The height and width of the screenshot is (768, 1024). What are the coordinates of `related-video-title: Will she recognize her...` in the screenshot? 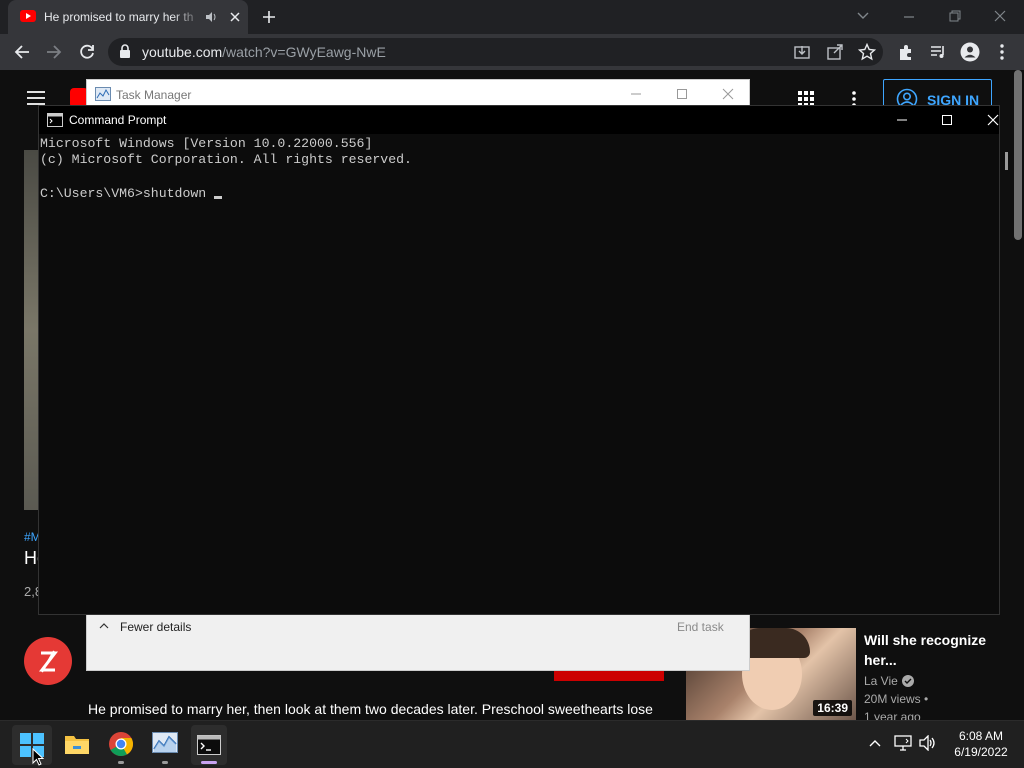 It's located at (939, 650).